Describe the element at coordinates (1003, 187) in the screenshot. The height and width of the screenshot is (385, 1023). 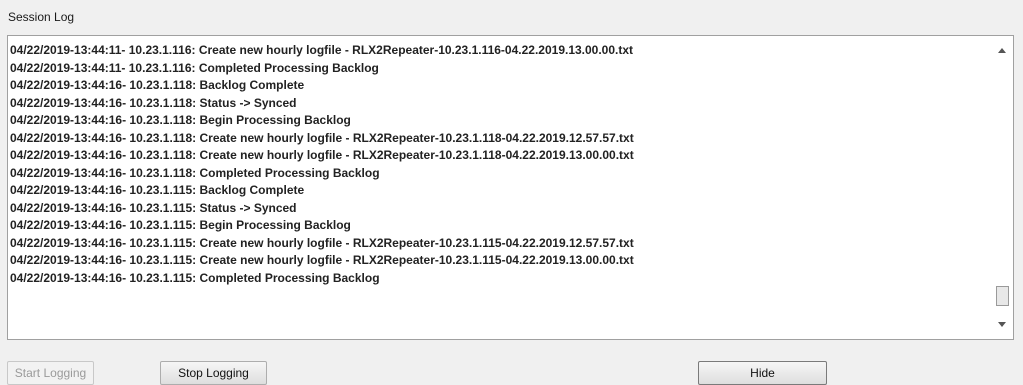
I see `vertical-scrollbar` at that location.